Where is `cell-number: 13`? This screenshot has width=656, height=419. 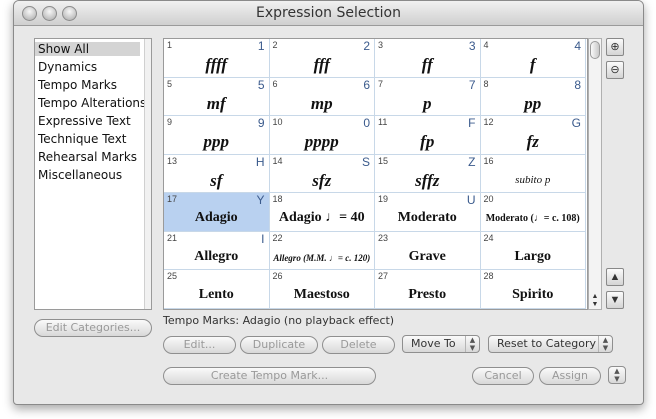 cell-number: 13 is located at coordinates (172, 160).